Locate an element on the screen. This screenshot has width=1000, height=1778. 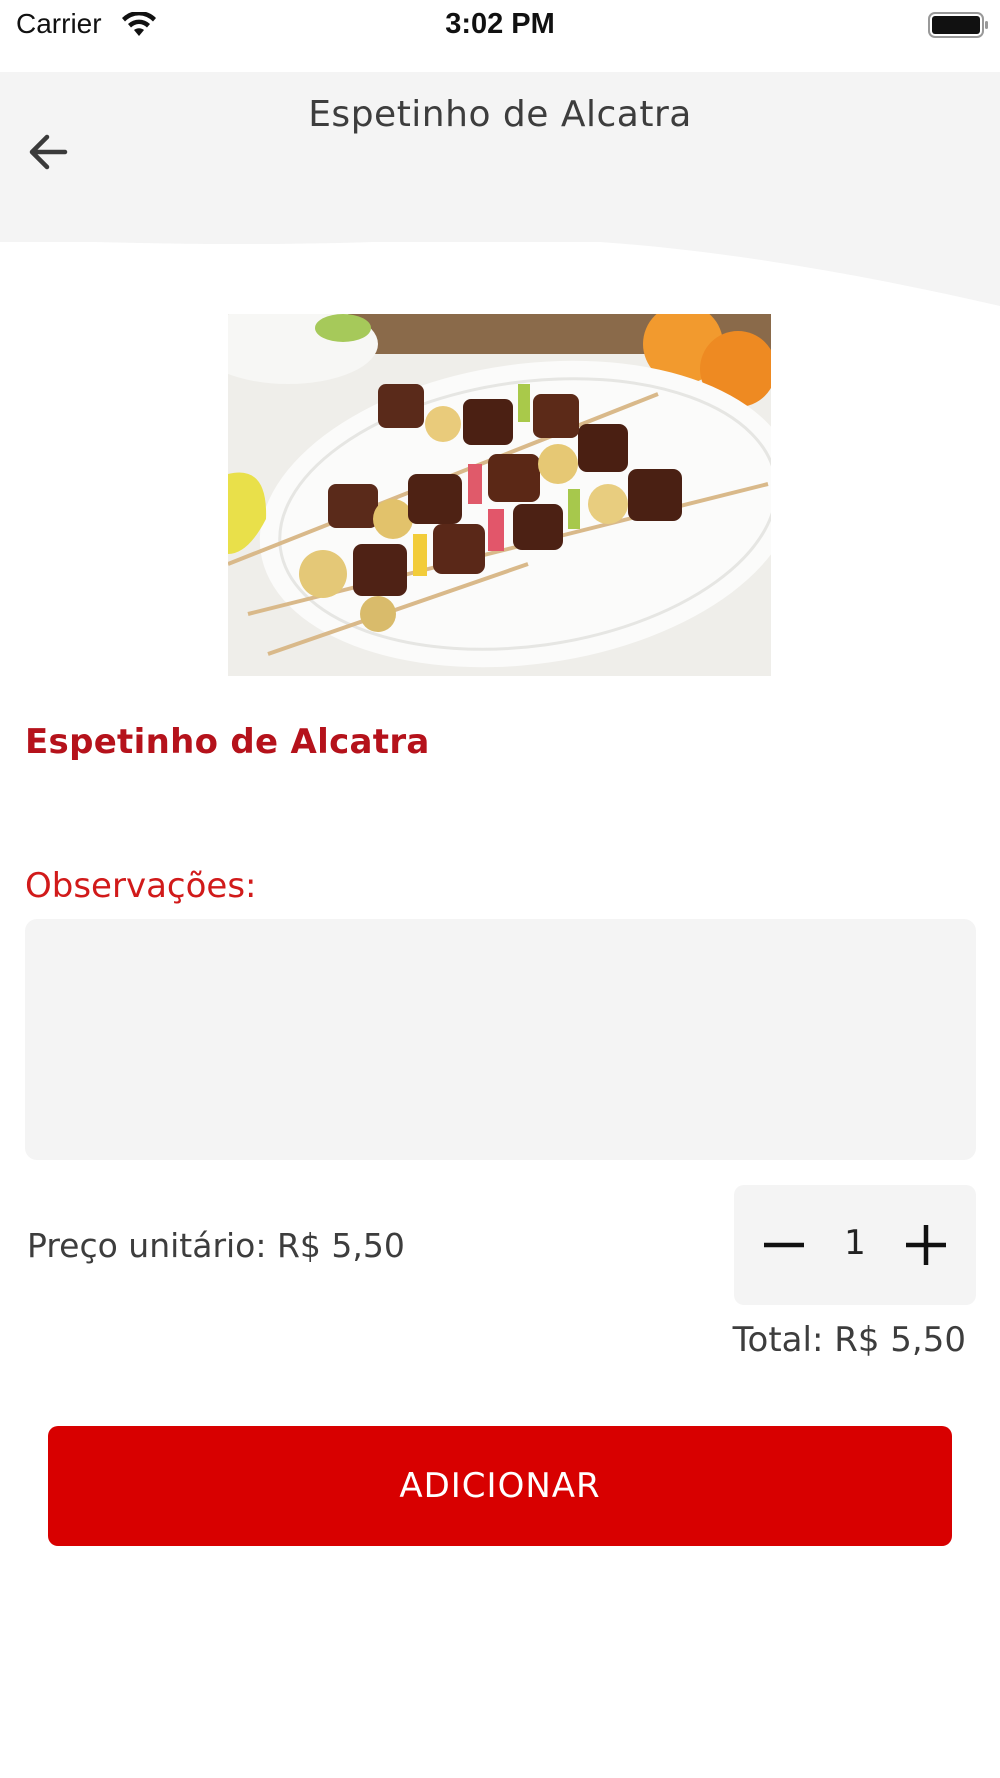
total-price: Total: R$ 5,50 is located at coordinates (849, 1340).